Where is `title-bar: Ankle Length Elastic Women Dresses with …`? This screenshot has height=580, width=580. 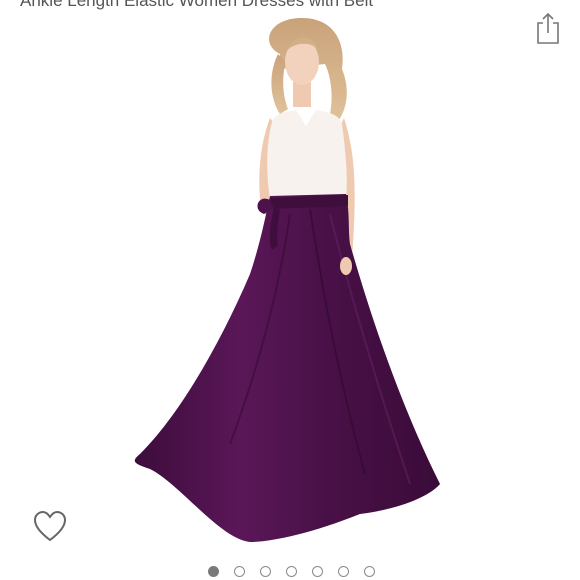
title-bar: Ankle Length Elastic Women Dresses with … is located at coordinates (290, 7).